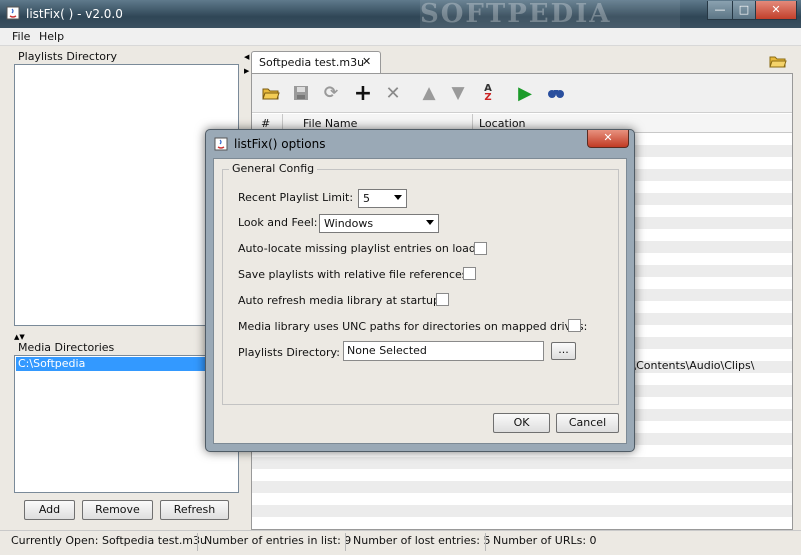  I want to click on minimize-button: —, so click(720, 10).